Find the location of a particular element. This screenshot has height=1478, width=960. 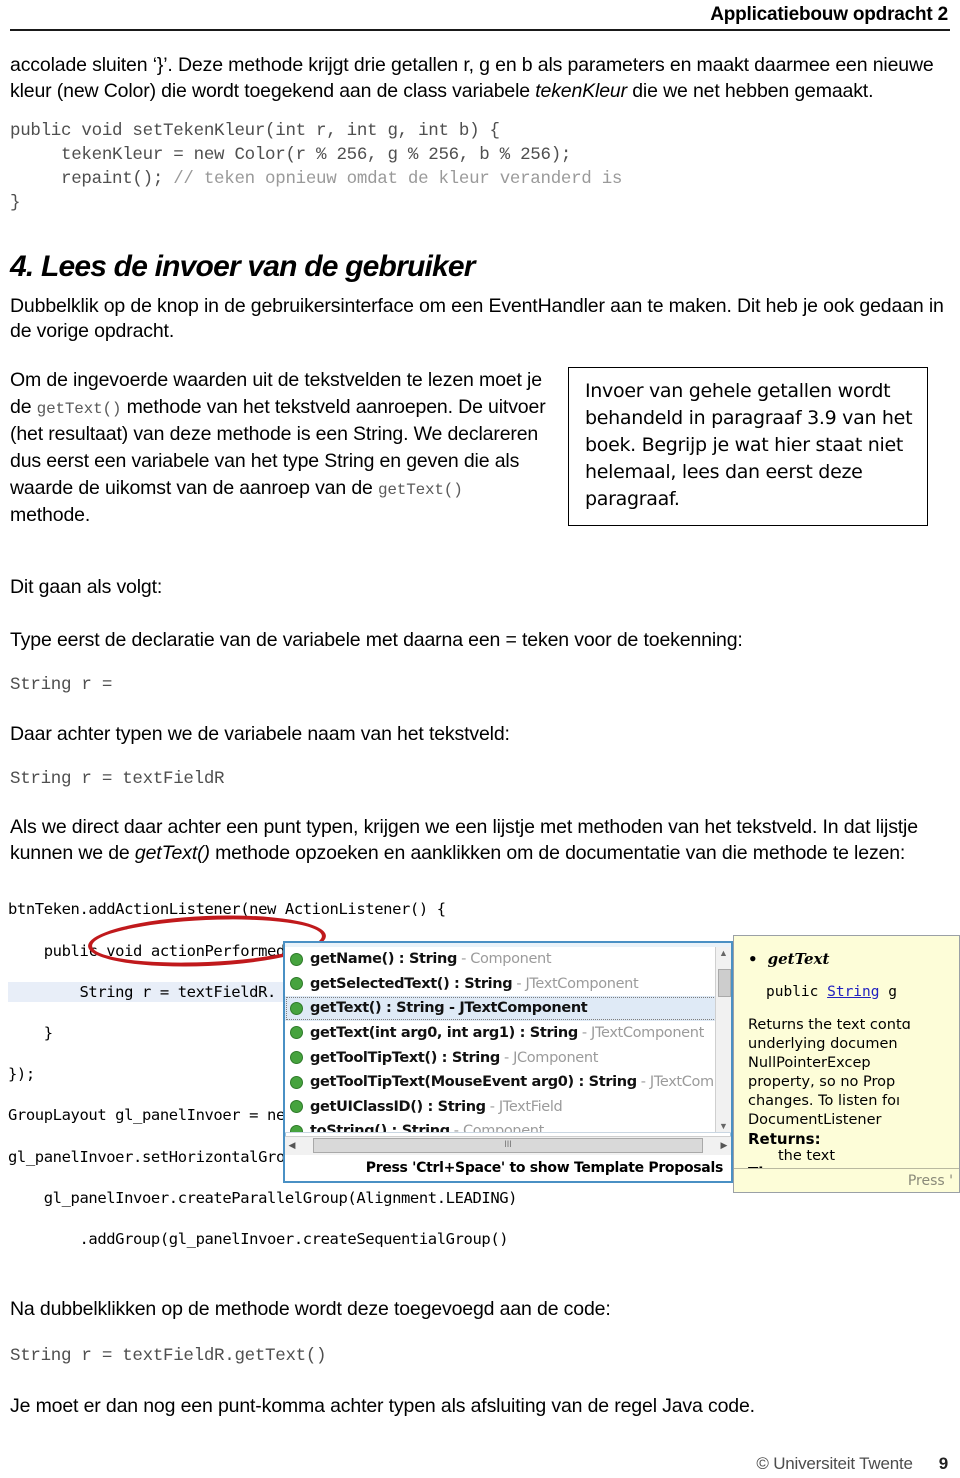

popup-horizontal-scrollbar: ◀ III ▶ is located at coordinates (508, 1145).